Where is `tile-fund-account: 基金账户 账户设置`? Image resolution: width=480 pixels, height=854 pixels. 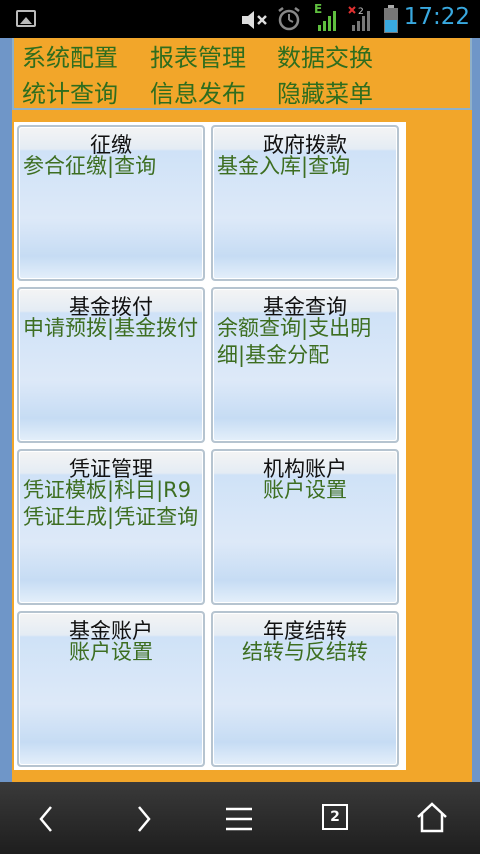
tile-fund-account: 基金账户 账户设置 is located at coordinates (111, 689).